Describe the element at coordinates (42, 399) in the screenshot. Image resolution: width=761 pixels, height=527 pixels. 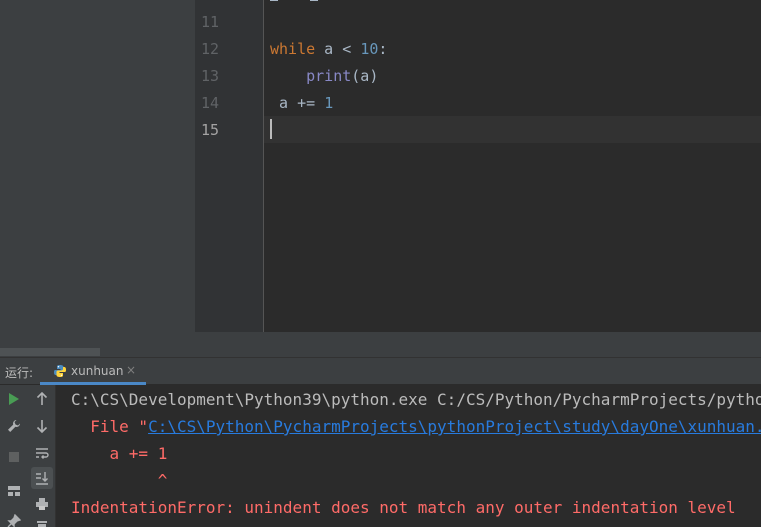
I see `arrow-up-icon` at that location.